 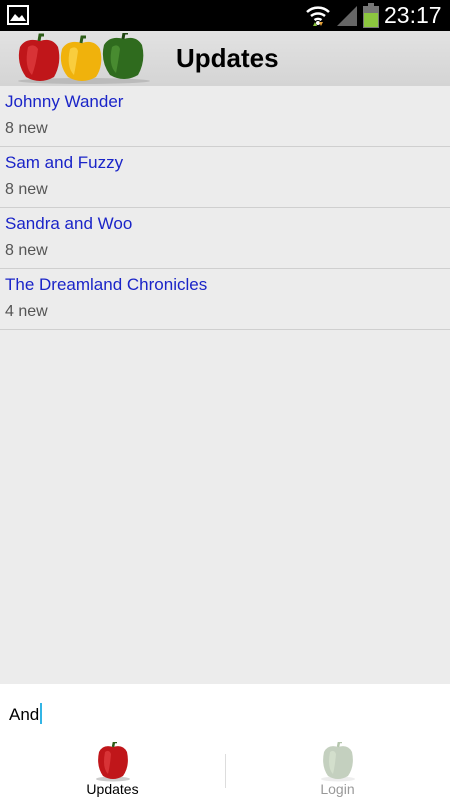 I want to click on list-item: Sandra and Woo 8 new, so click(x=225, y=238).